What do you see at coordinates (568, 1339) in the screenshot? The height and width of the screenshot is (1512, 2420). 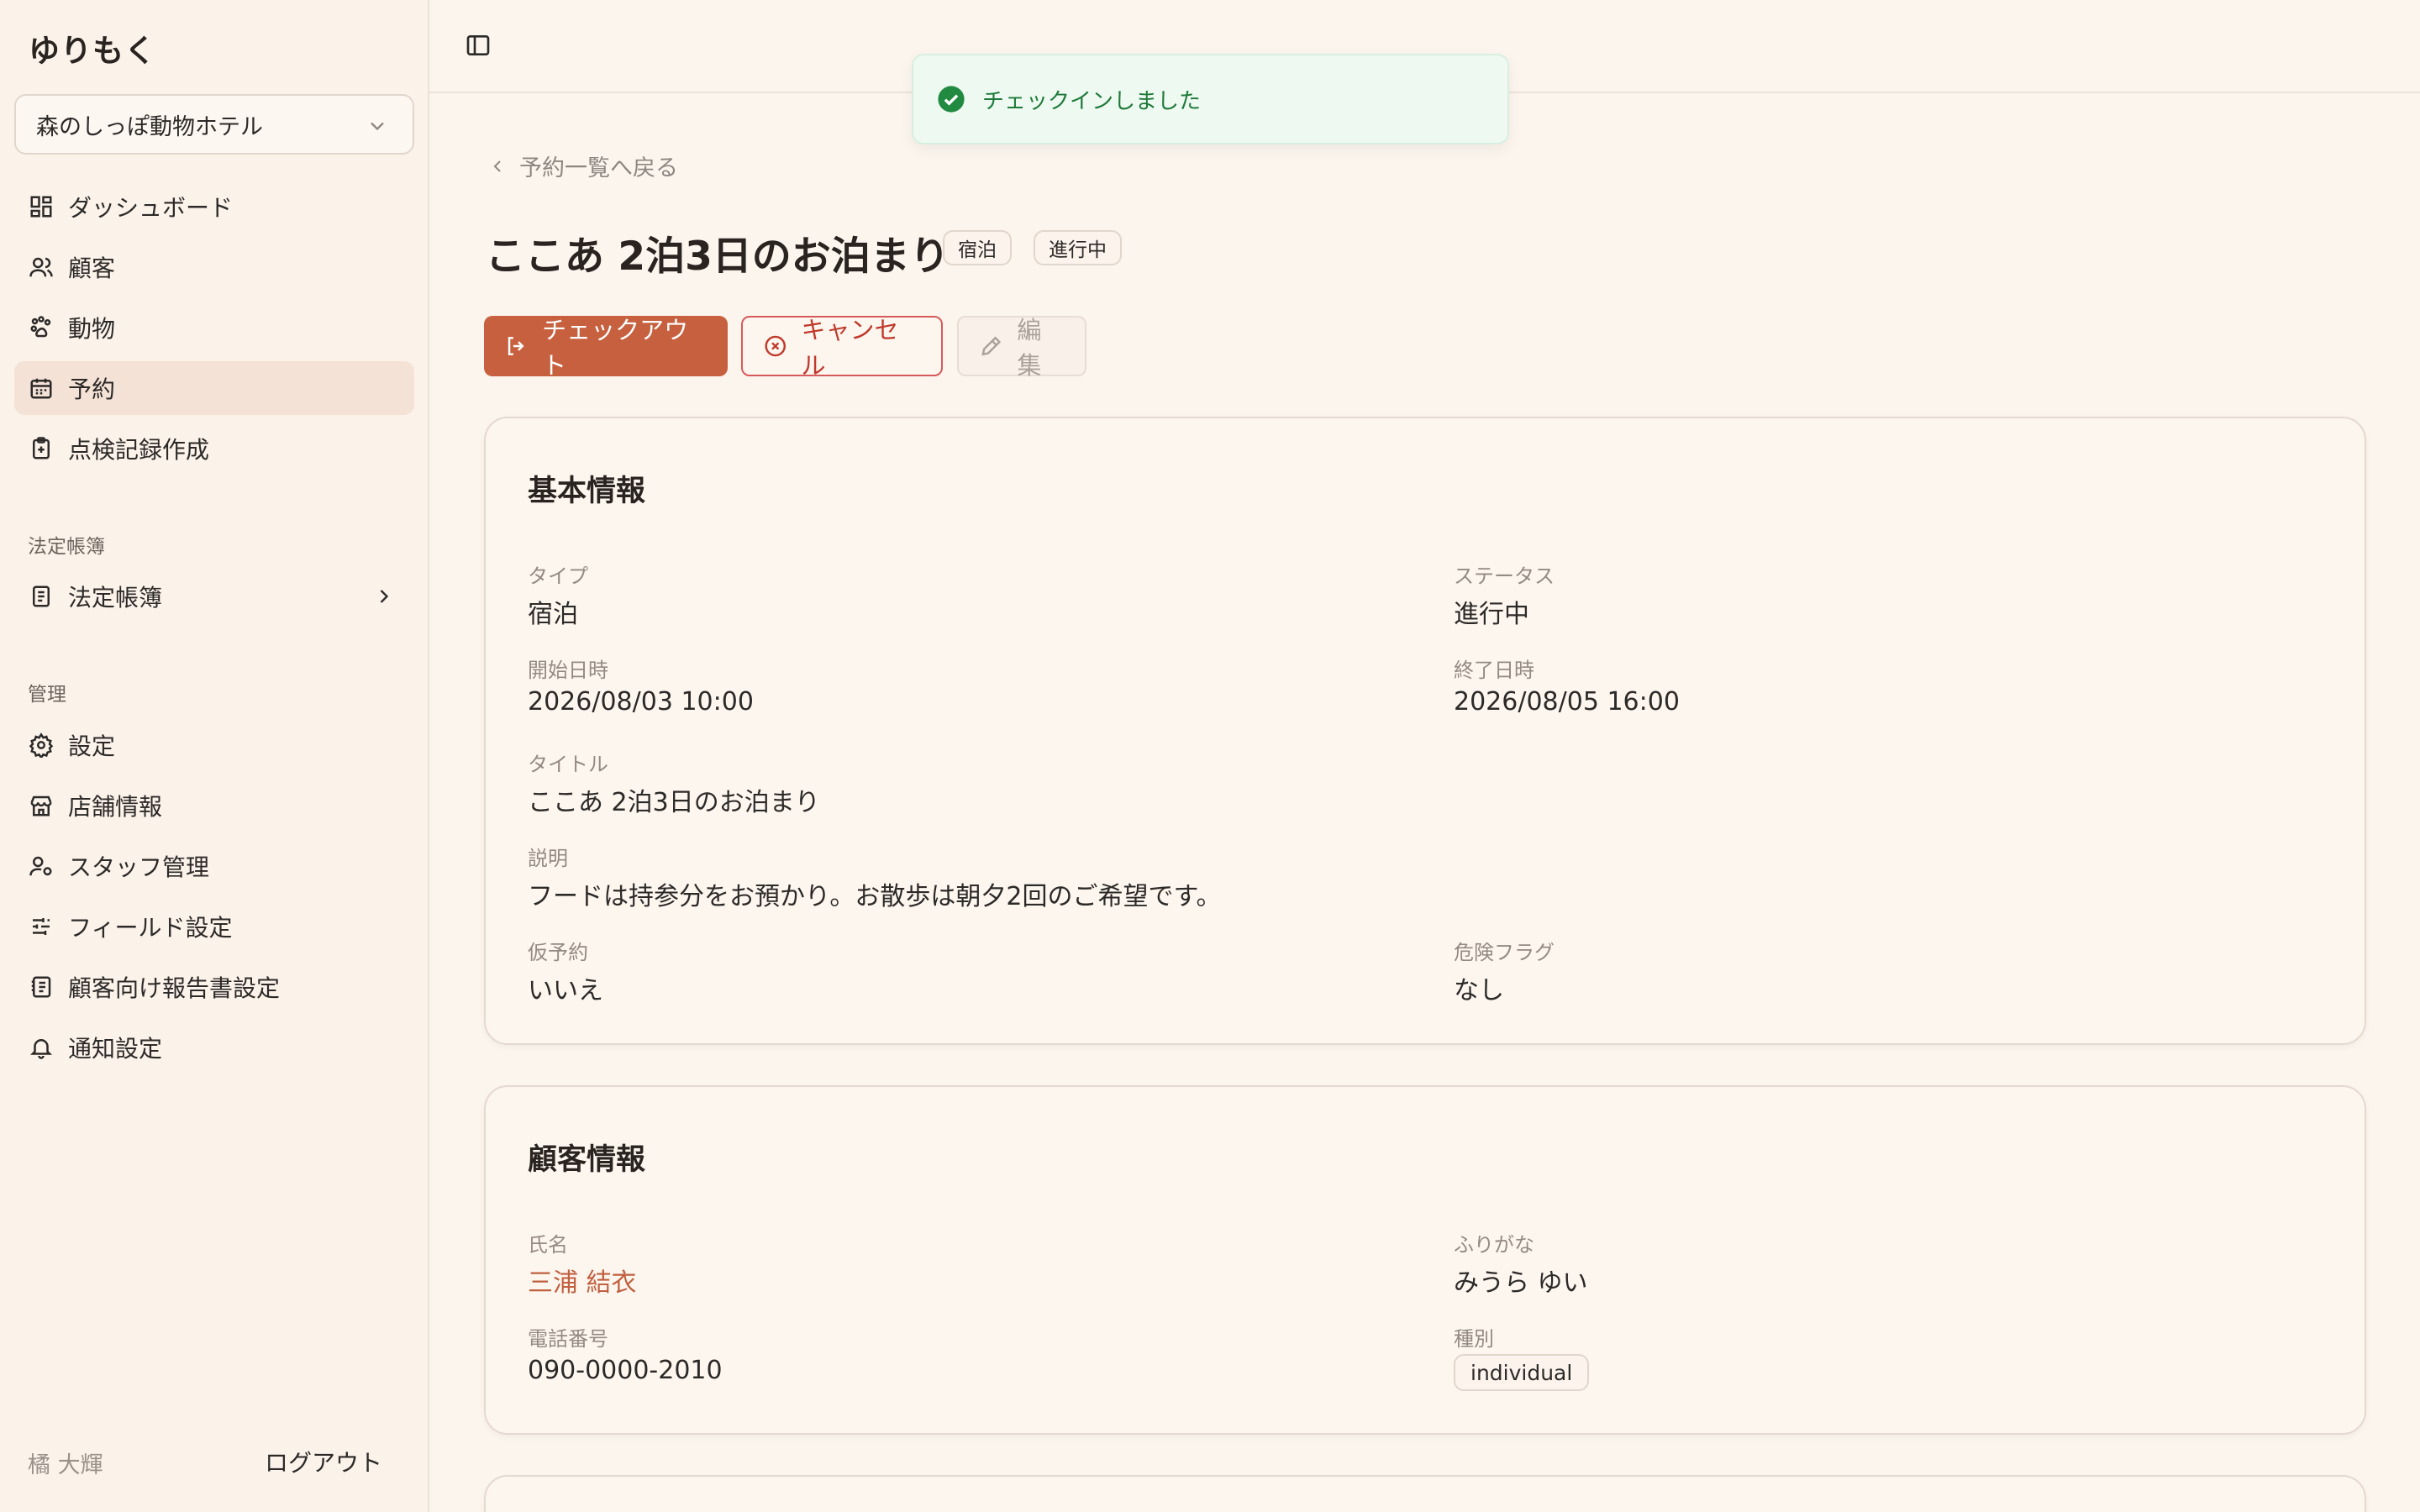 I see `phone-label: 電話番号` at bounding box center [568, 1339].